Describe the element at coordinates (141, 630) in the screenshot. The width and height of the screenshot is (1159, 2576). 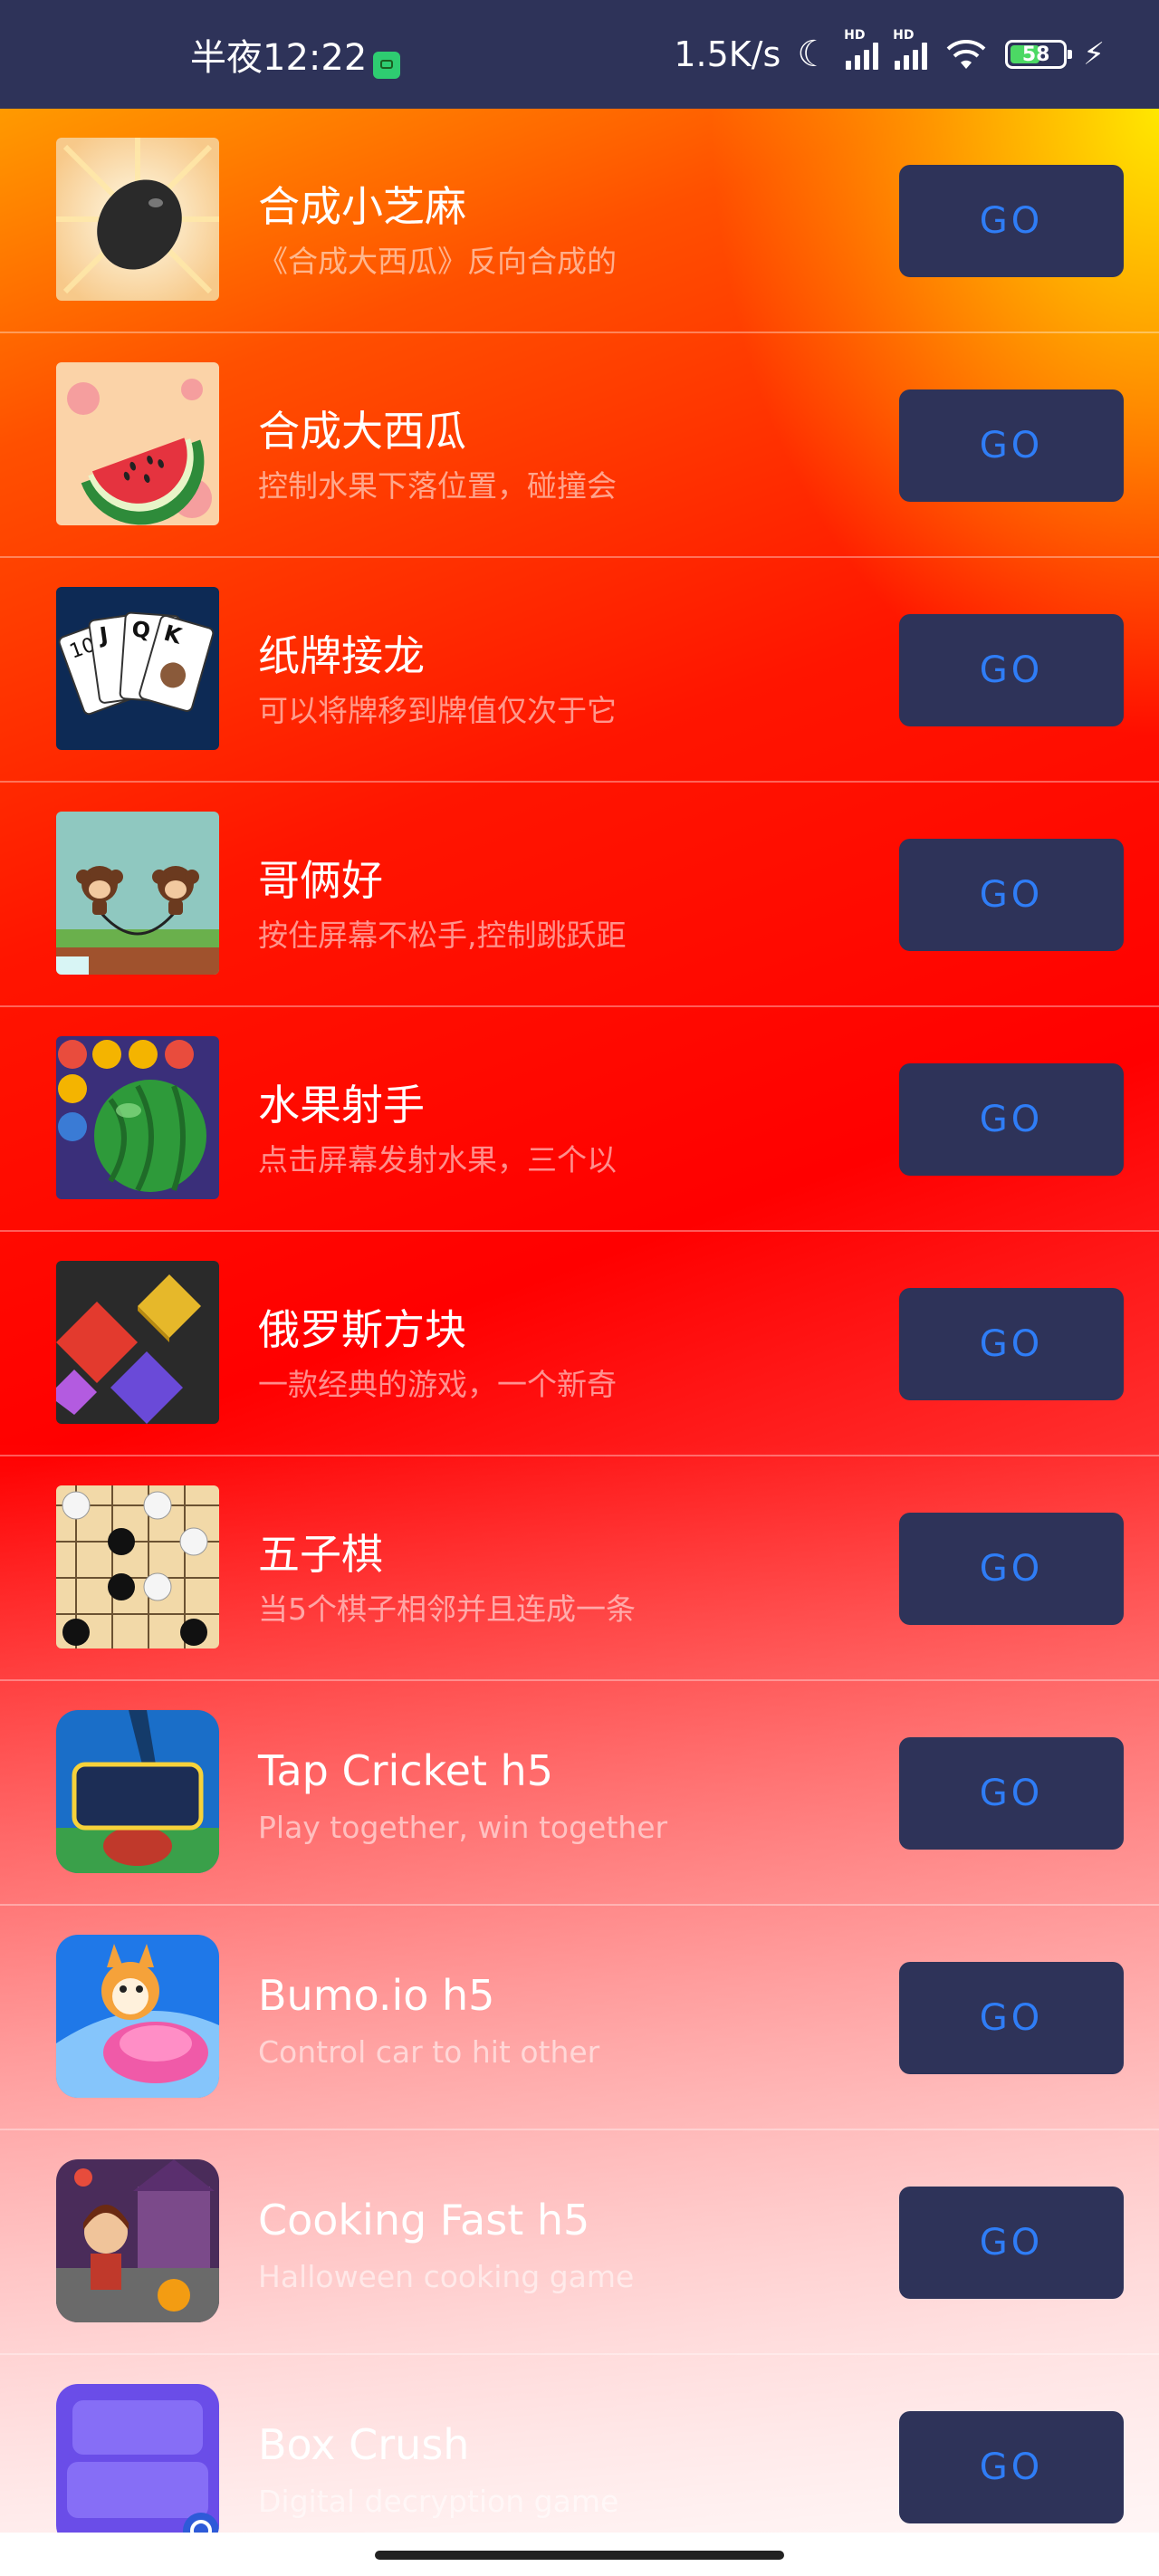
I see `svg-text: Q` at that location.